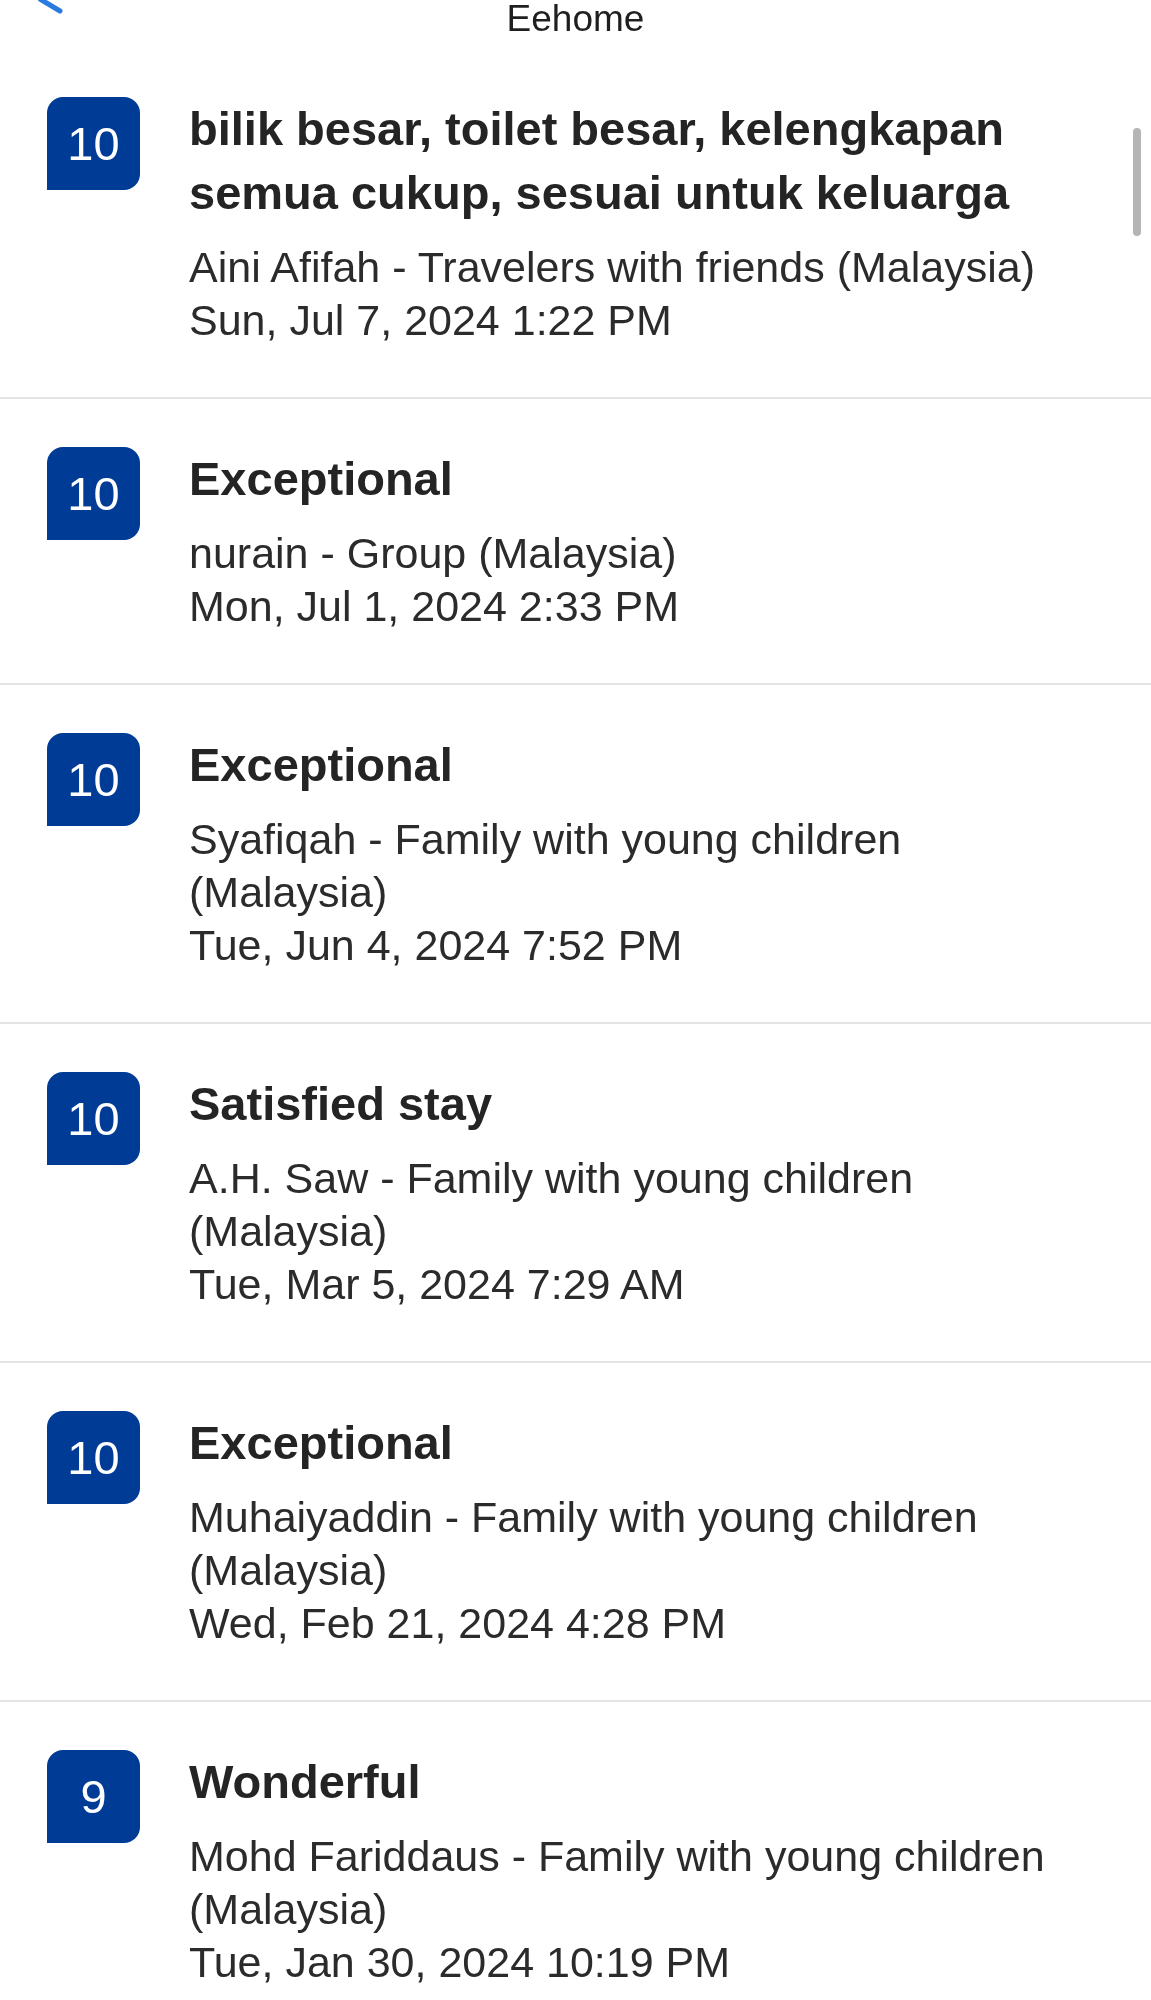 This screenshot has height=2000, width=1151. Describe the element at coordinates (431, 320) in the screenshot. I see `review-date: Sun, Jul 7, 2024 1:22 PM` at that location.